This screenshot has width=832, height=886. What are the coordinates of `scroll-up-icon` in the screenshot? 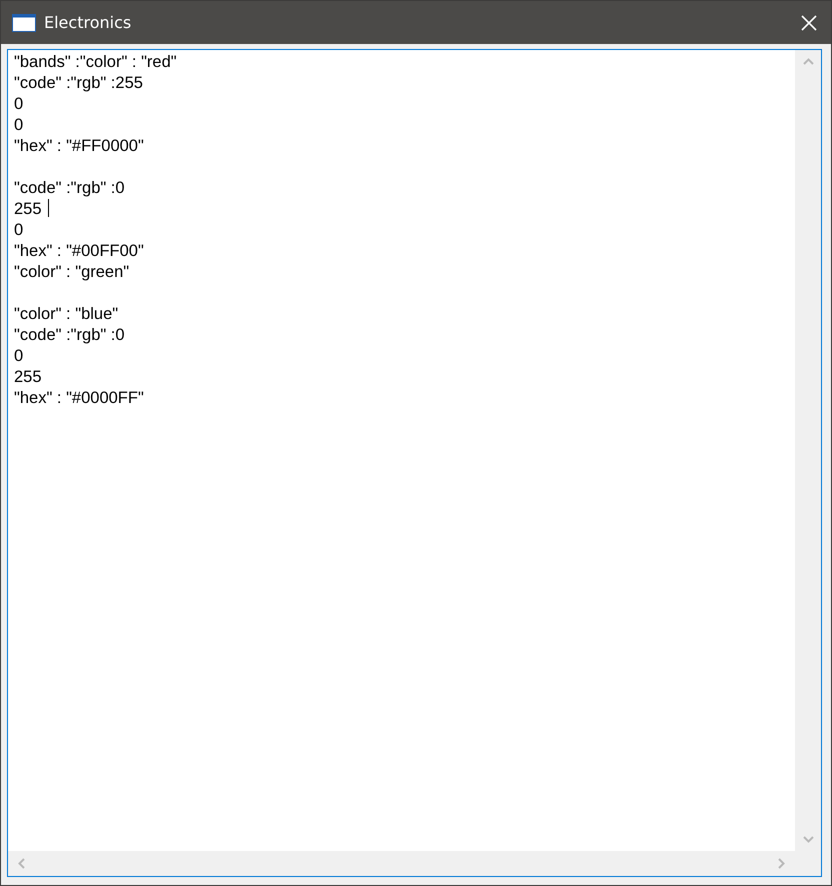 It's located at (808, 61).